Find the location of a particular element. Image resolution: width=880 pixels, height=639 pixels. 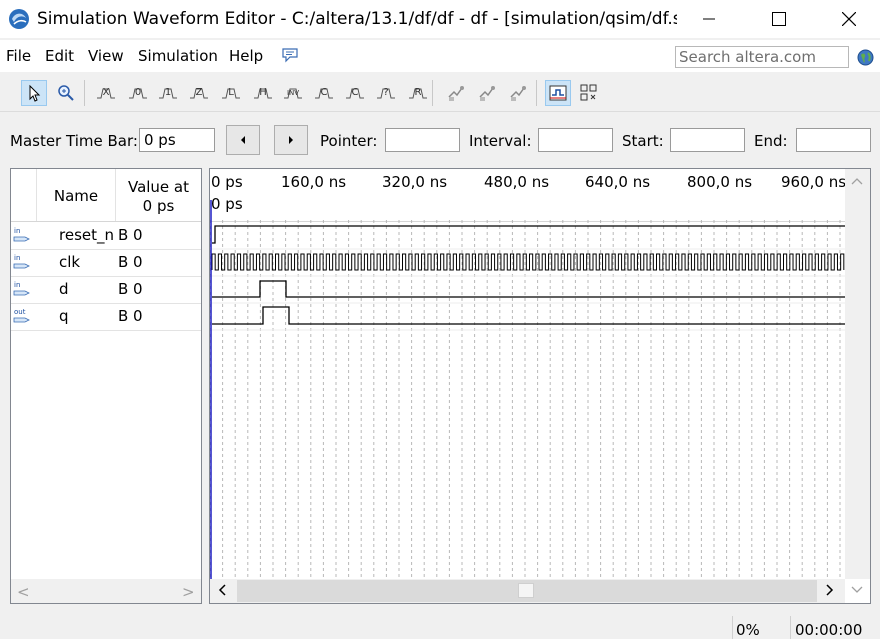

svg-text: X is located at coordinates (106, 92).